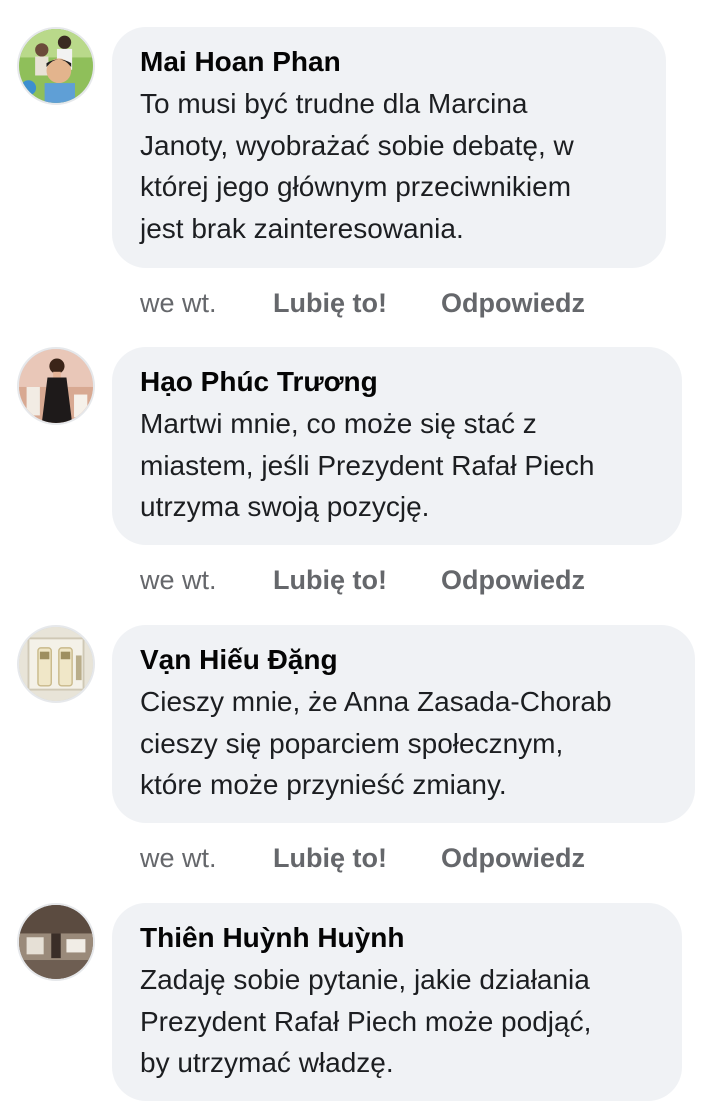 The width and height of the screenshot is (720, 1118). I want to click on comment-text-line: Prezydent Rafał Piech może podjąć,, so click(366, 1021).